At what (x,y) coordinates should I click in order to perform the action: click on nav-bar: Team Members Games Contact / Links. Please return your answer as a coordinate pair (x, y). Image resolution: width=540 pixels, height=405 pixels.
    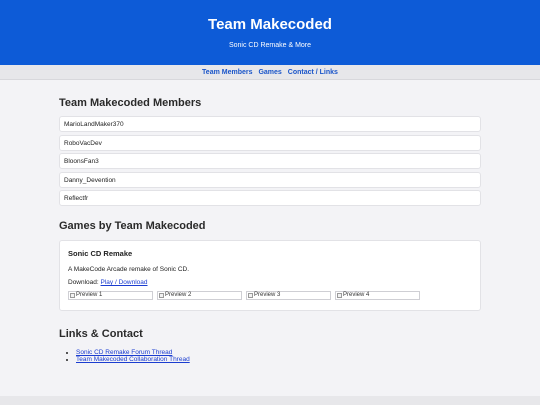
    Looking at the image, I should click on (270, 72).